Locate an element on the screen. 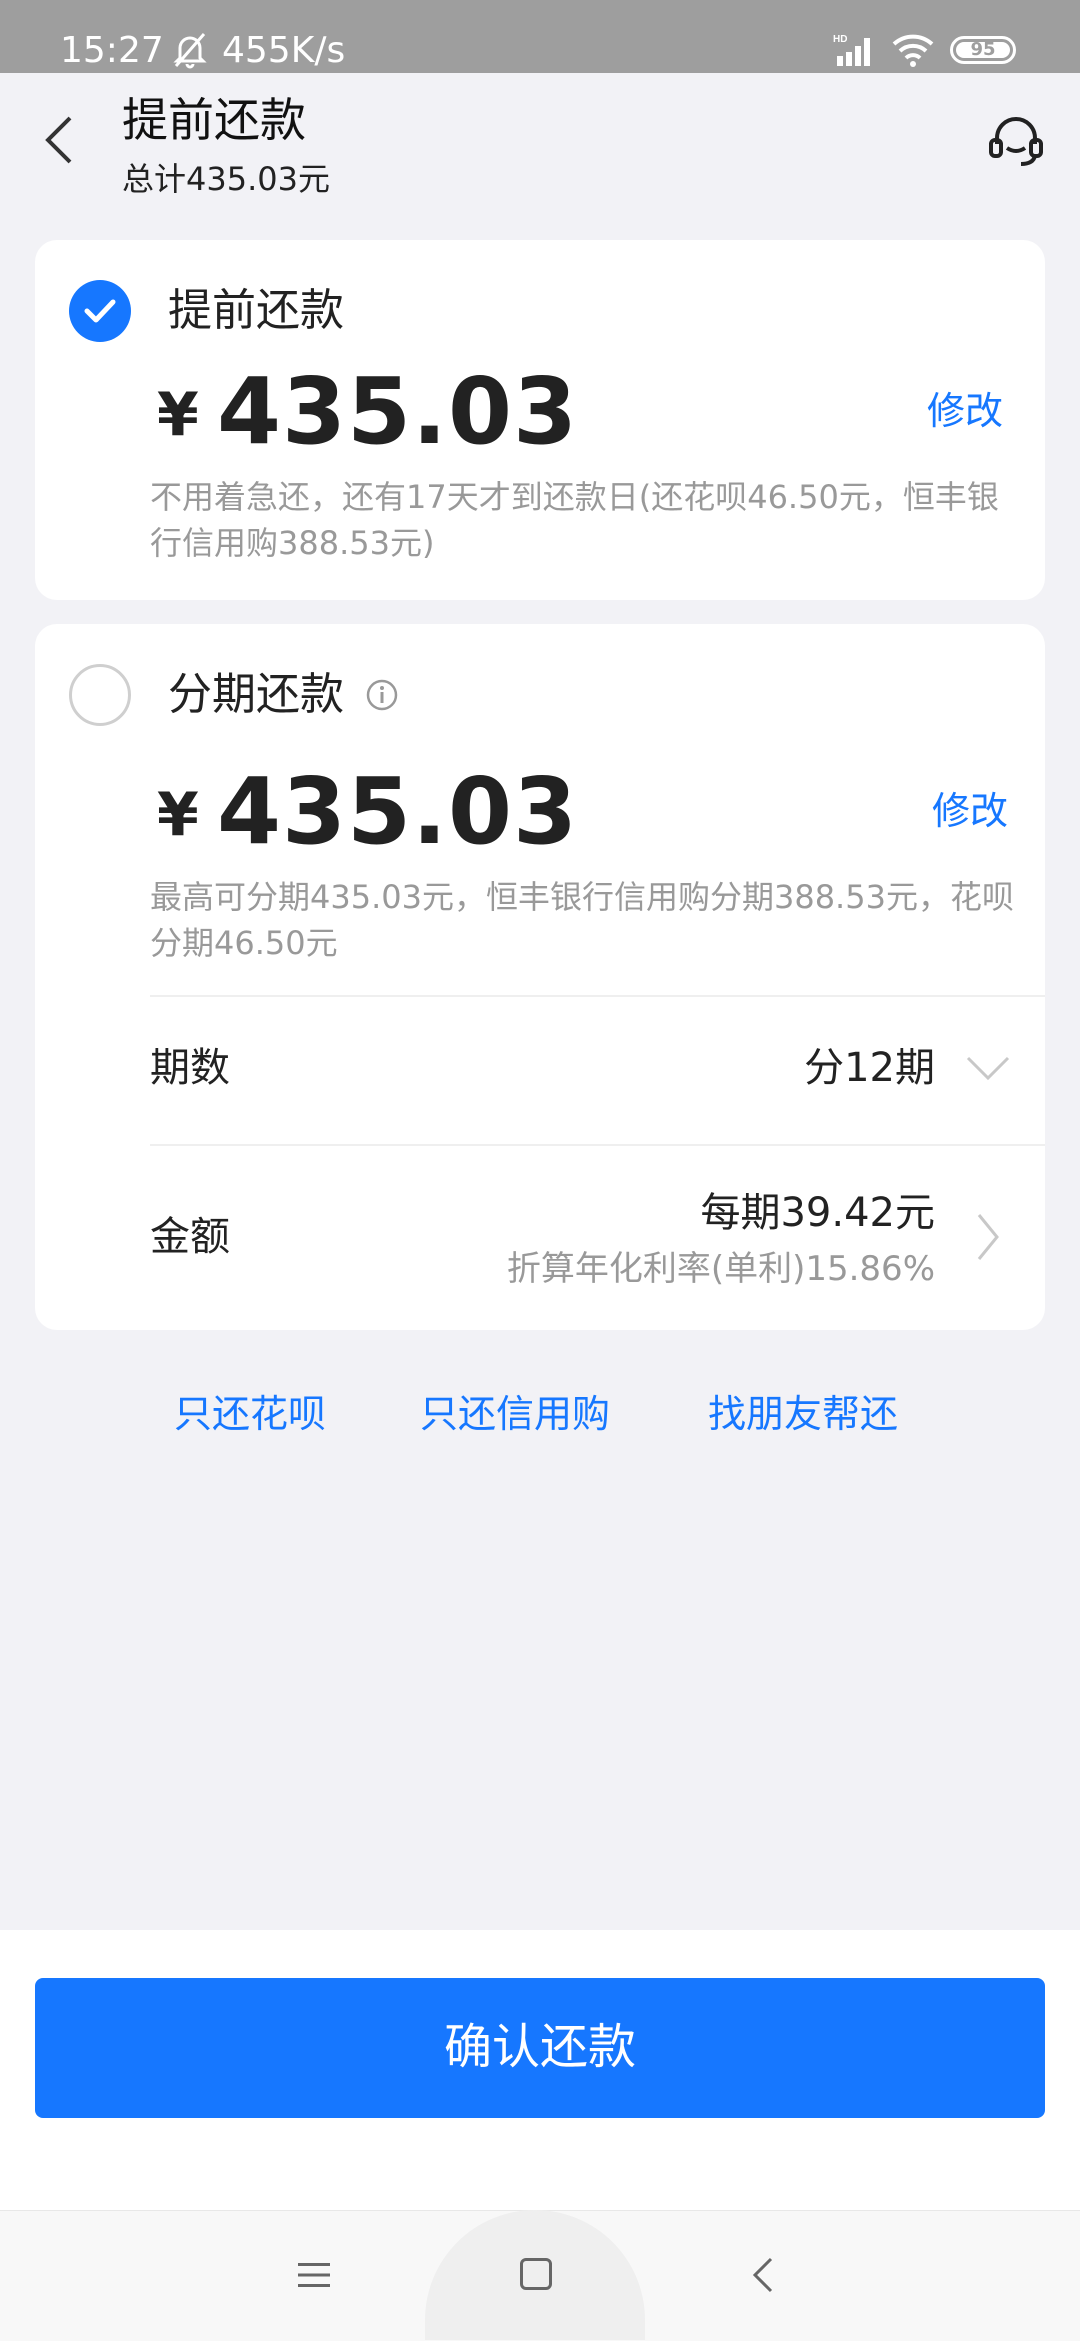 The height and width of the screenshot is (2341, 1080). amount-label: 金额 is located at coordinates (190, 1237).